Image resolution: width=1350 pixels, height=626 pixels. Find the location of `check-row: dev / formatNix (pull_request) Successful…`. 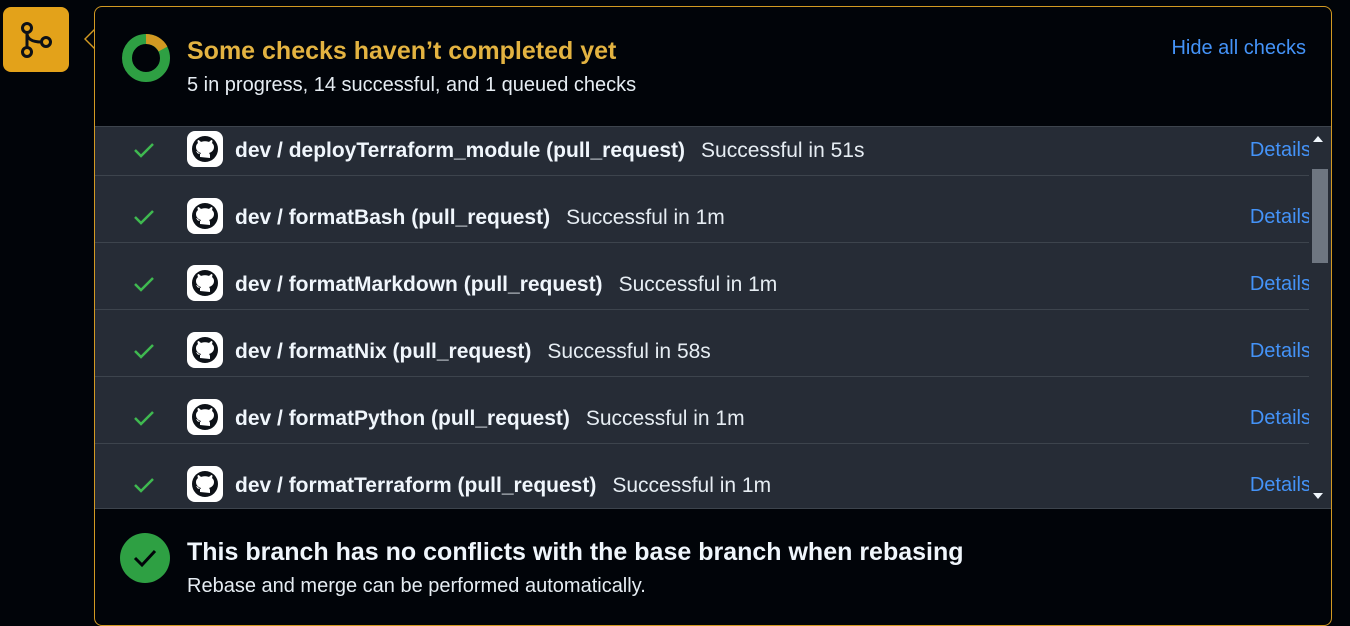

check-row: dev / formatNix (pull_request) Successful… is located at coordinates (703, 343).